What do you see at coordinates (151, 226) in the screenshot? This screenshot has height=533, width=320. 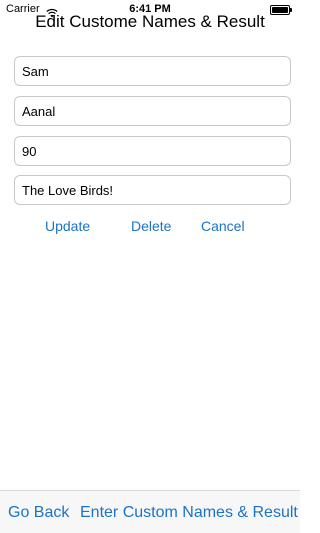 I see `delete-button: Delete` at bounding box center [151, 226].